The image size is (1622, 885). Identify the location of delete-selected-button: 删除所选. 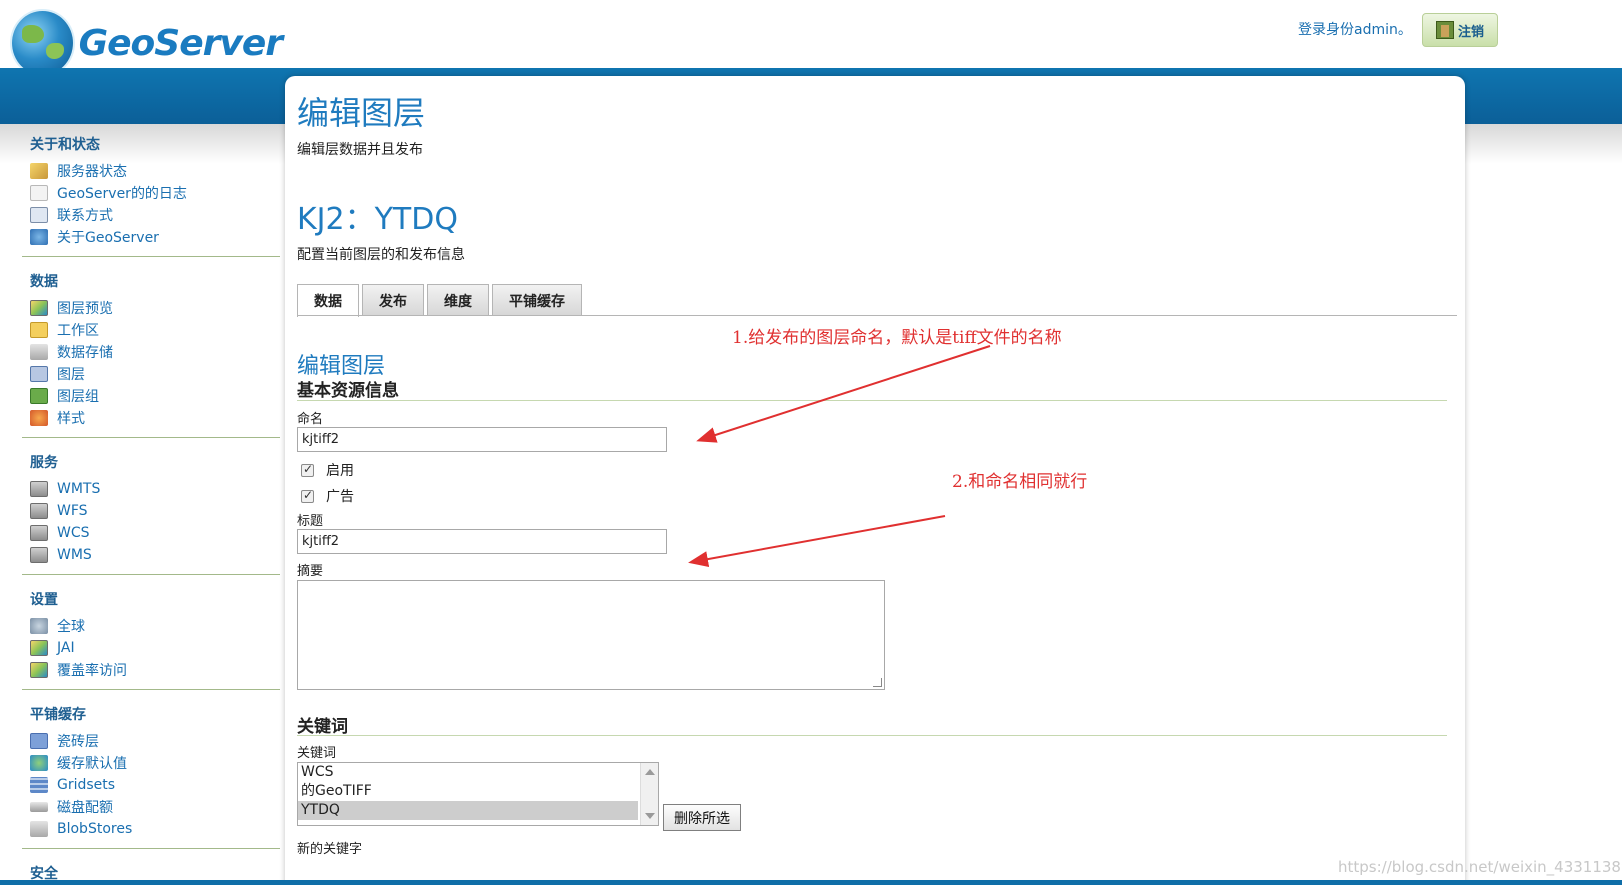
(702, 817).